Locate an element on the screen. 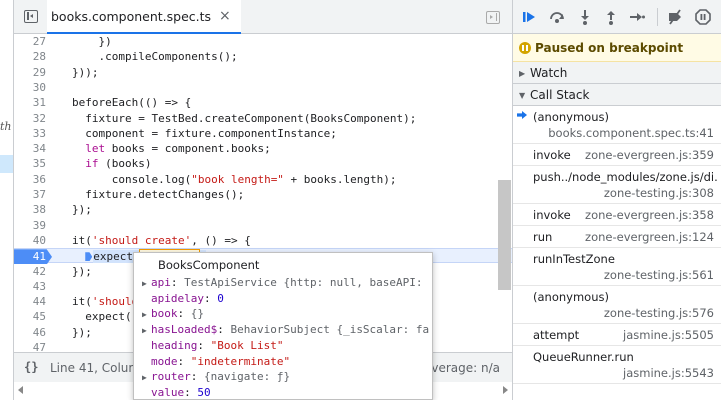  code-line: 40 it('should create', () => { is located at coordinates (263, 240).